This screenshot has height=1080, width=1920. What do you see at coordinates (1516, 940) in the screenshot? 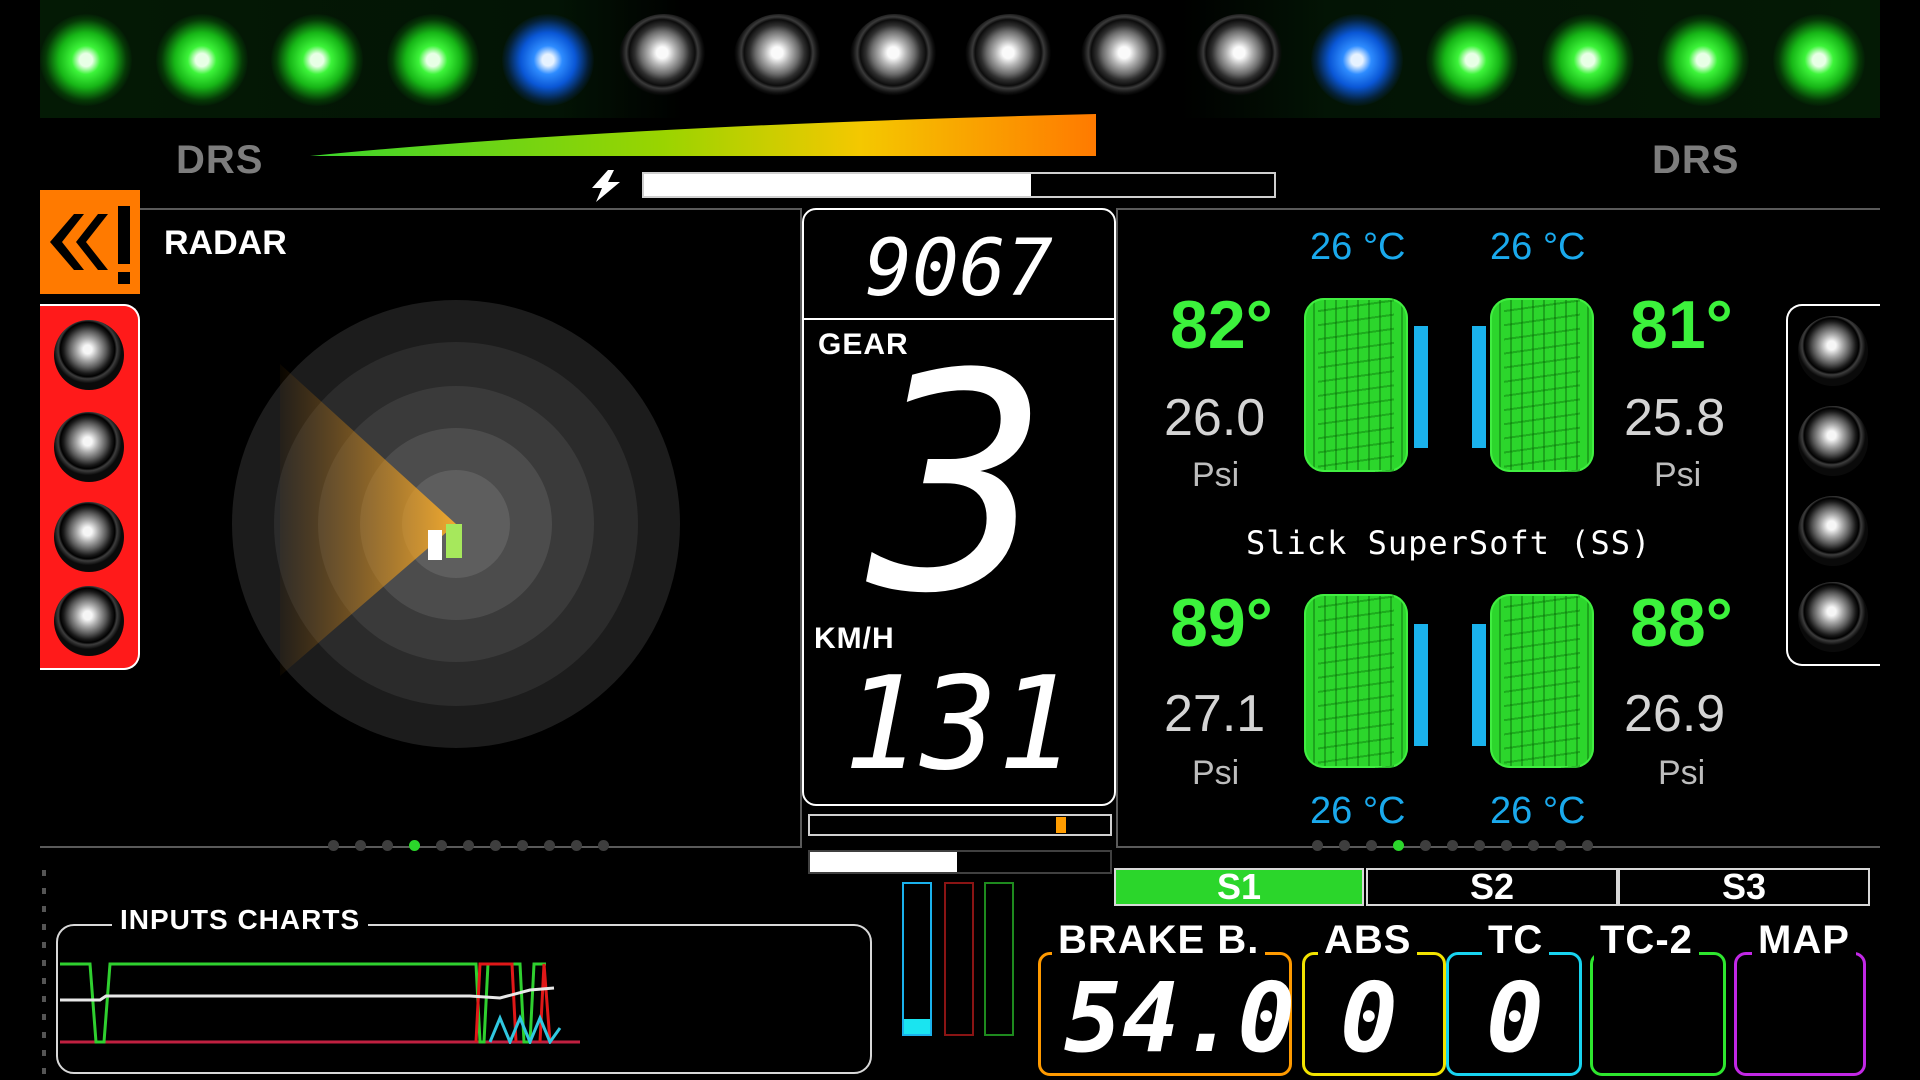
I see `tc-label: TC` at bounding box center [1516, 940].